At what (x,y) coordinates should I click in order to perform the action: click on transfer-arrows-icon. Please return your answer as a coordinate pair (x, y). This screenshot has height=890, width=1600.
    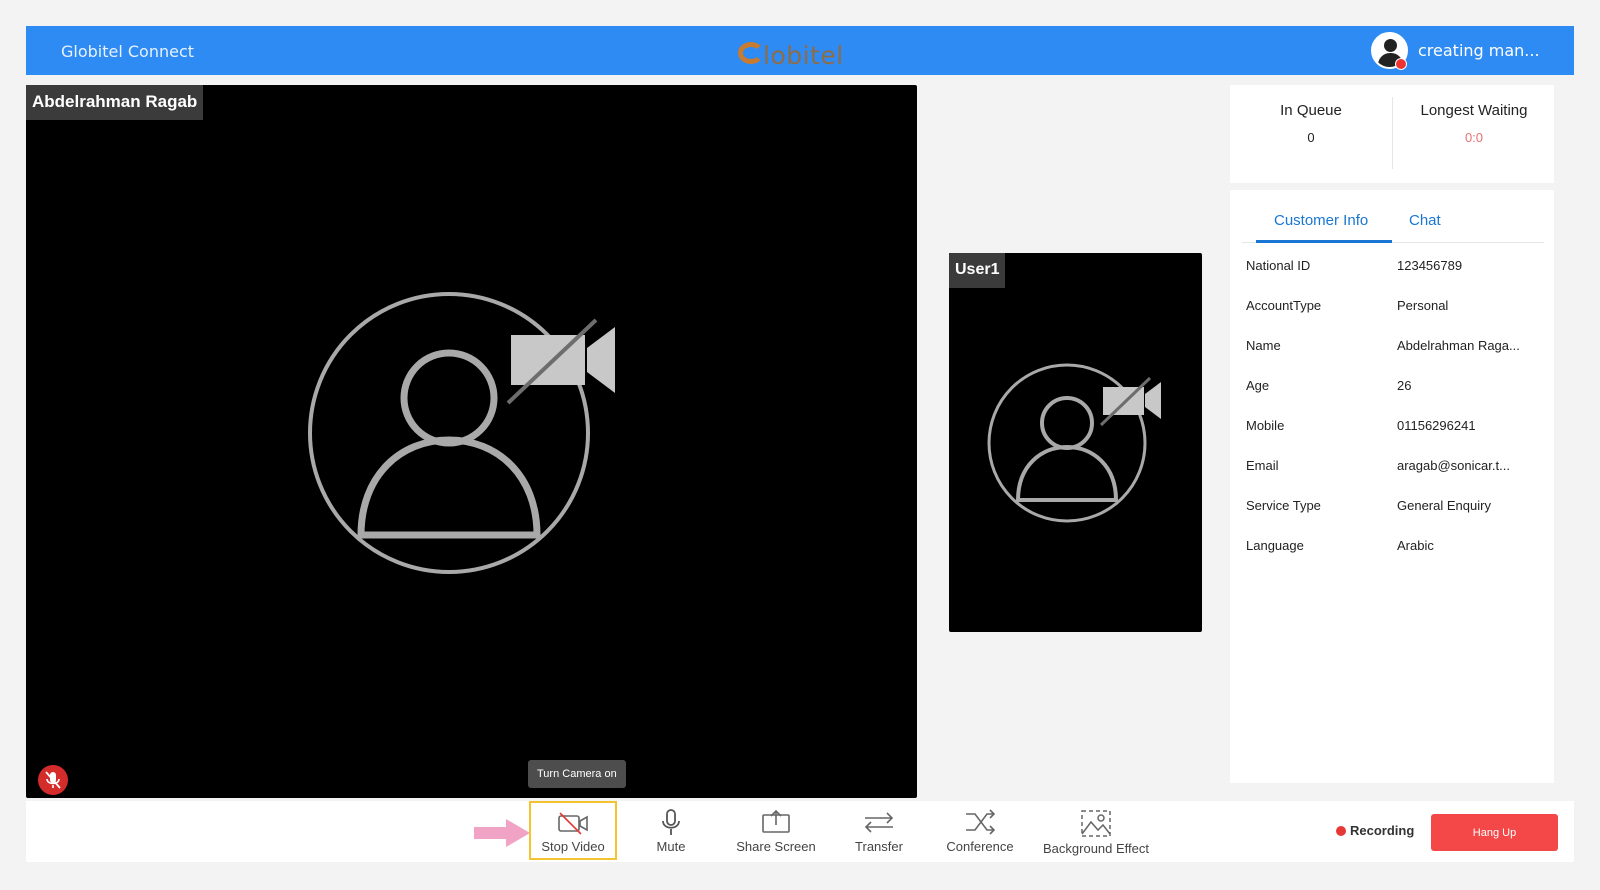
    Looking at the image, I should click on (879, 822).